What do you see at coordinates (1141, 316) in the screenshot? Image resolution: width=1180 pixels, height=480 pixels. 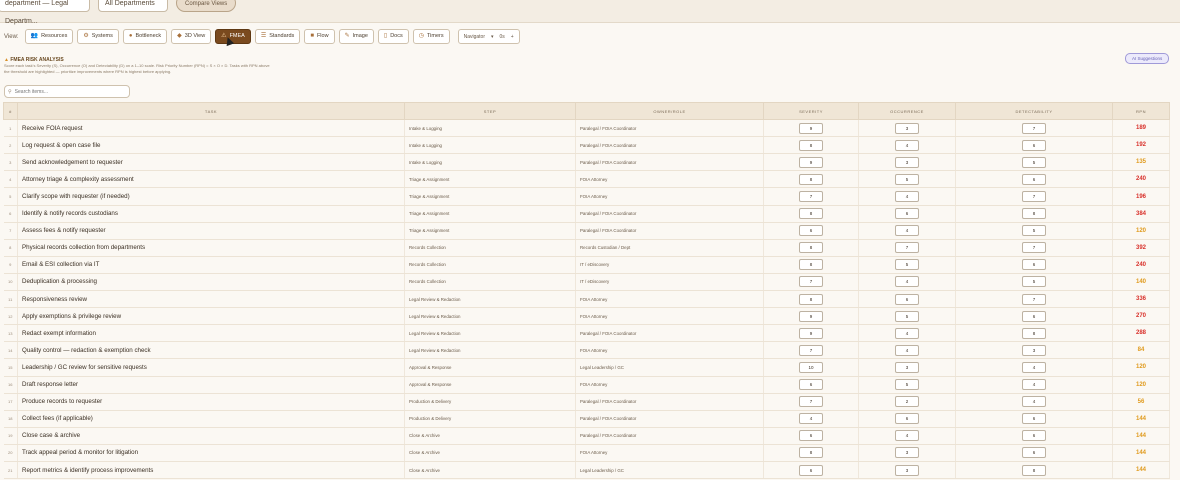 I see `rpn-value: 270` at bounding box center [1141, 316].